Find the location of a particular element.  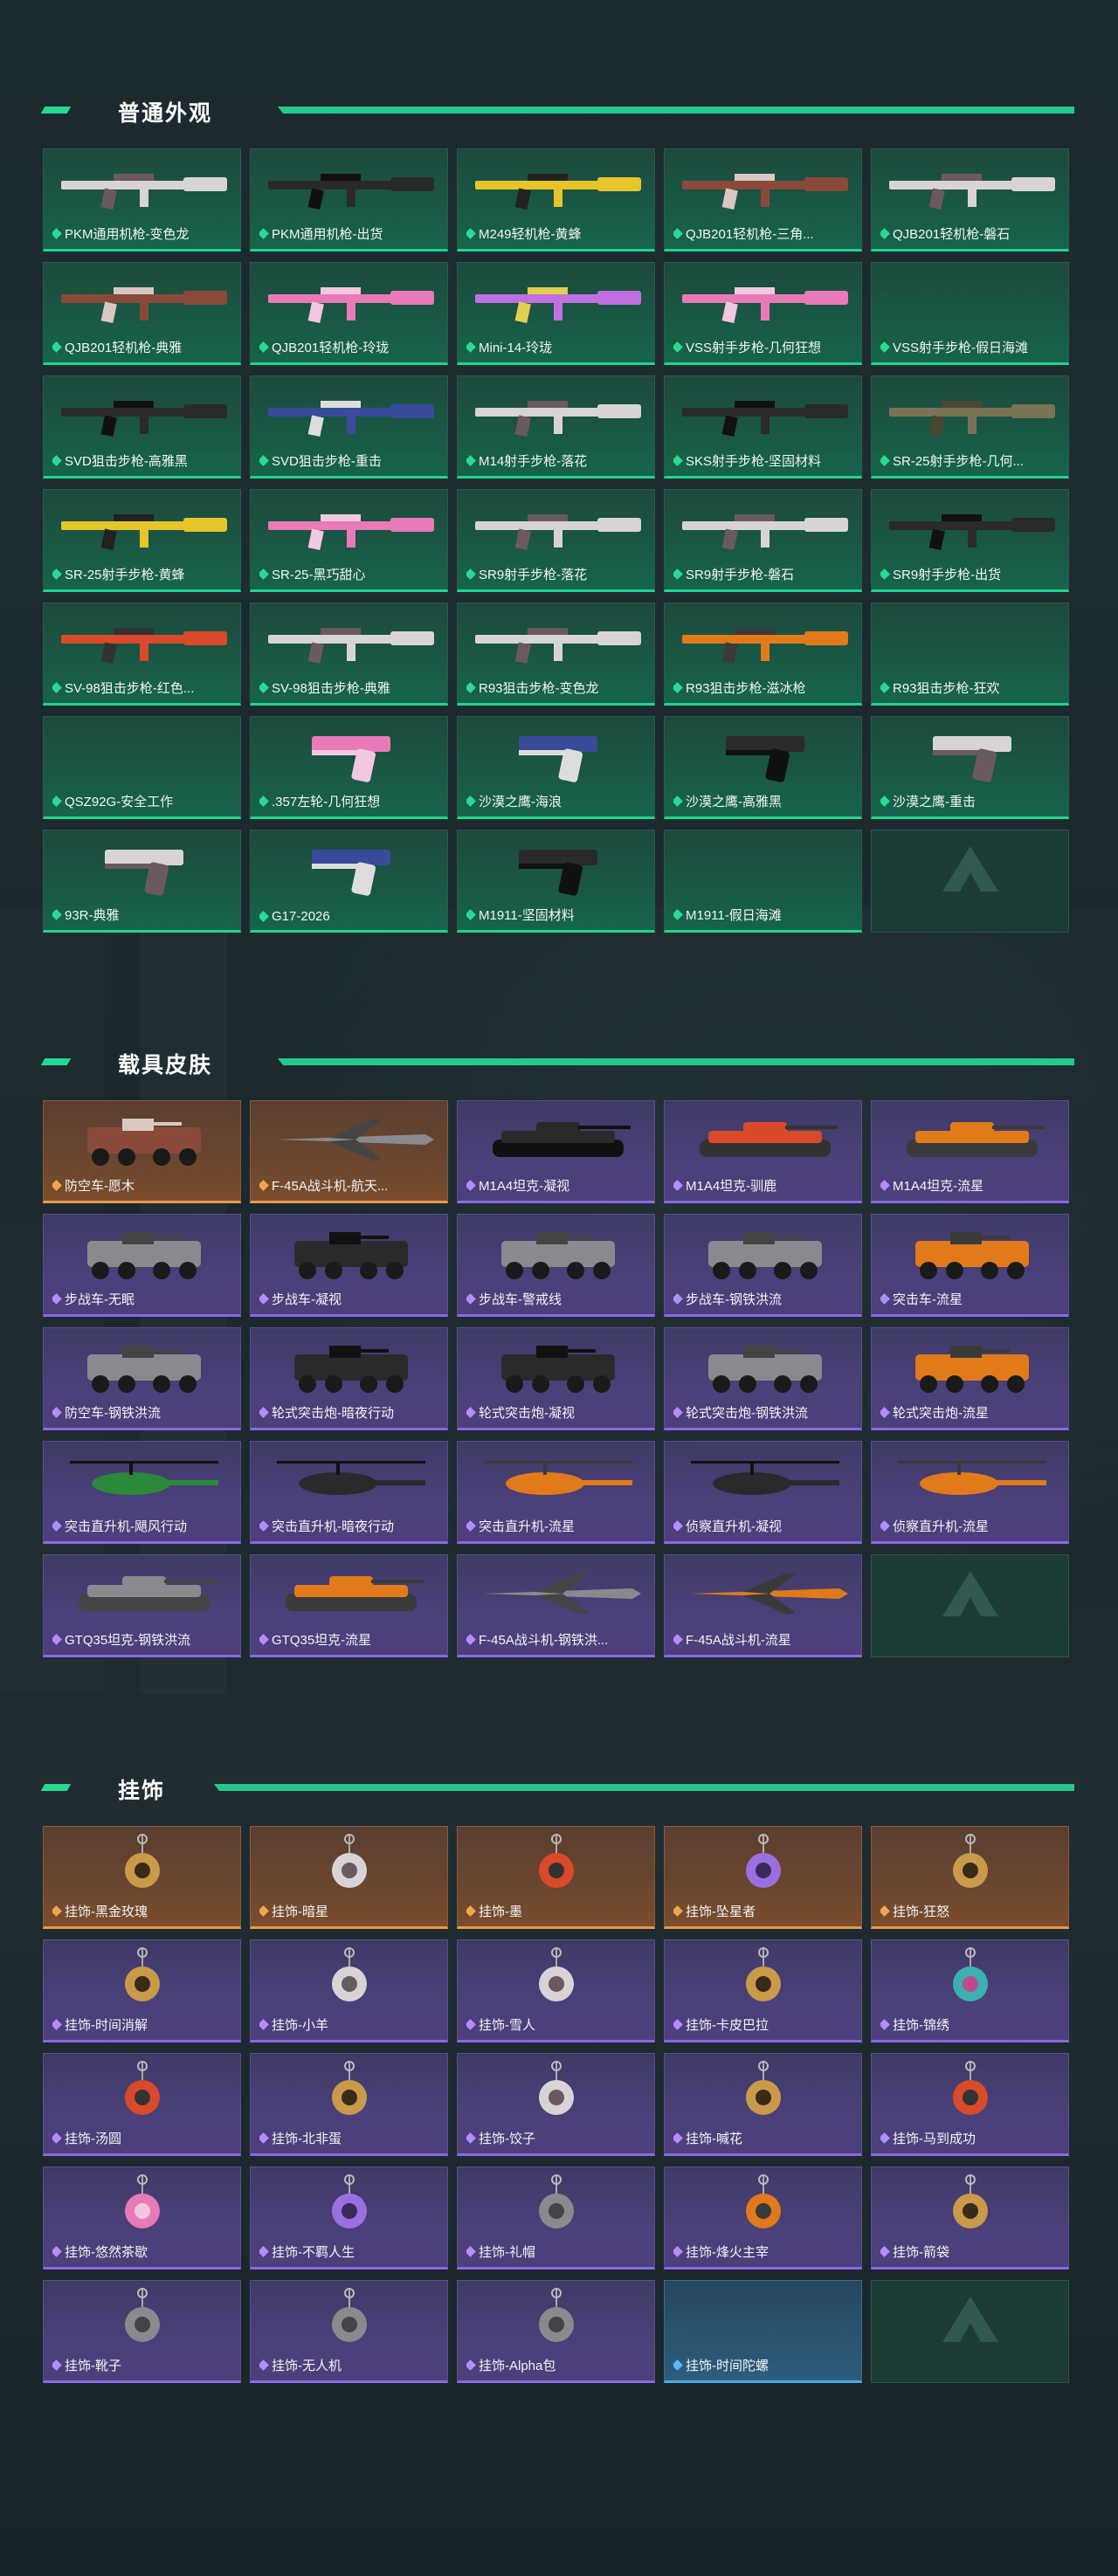

item-card: F-45A战斗机-流星 is located at coordinates (763, 1605).